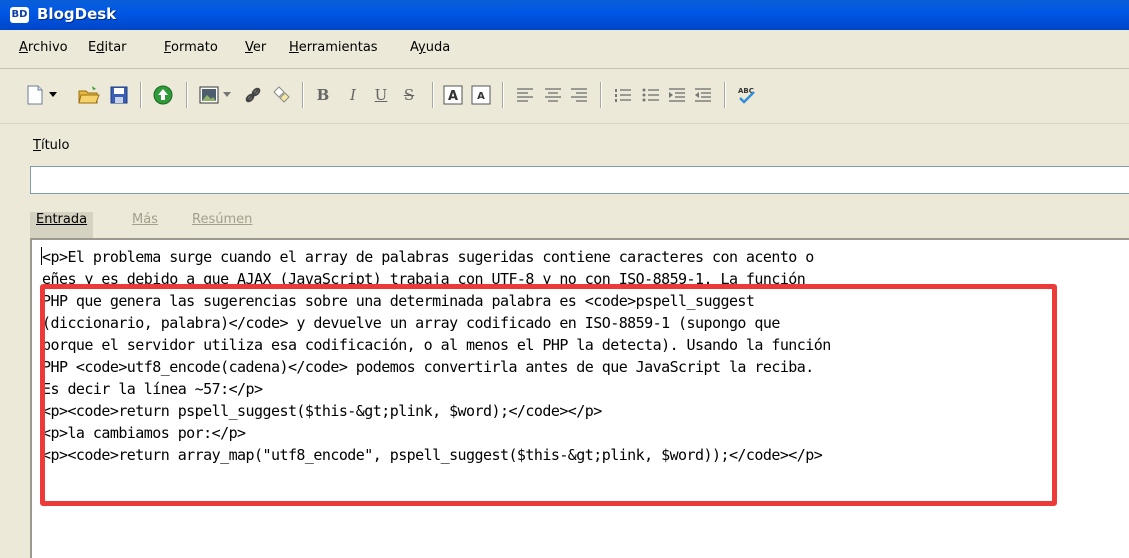 This screenshot has width=1129, height=558. I want to click on font-larger-icon: A, so click(453, 95).